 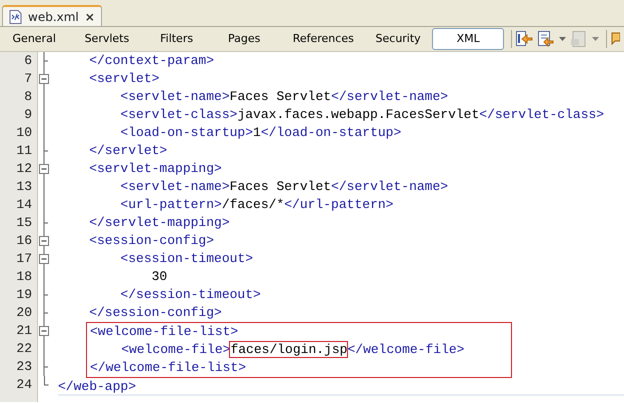 I want to click on line-number: 14, so click(x=23, y=205).